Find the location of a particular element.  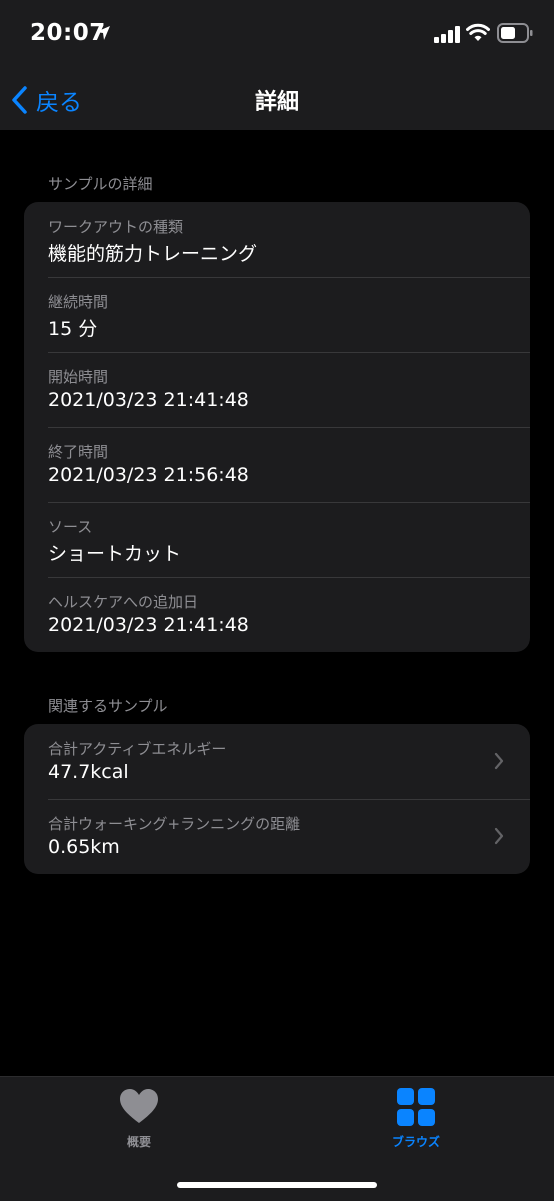

heart-icon is located at coordinates (139, 1106).